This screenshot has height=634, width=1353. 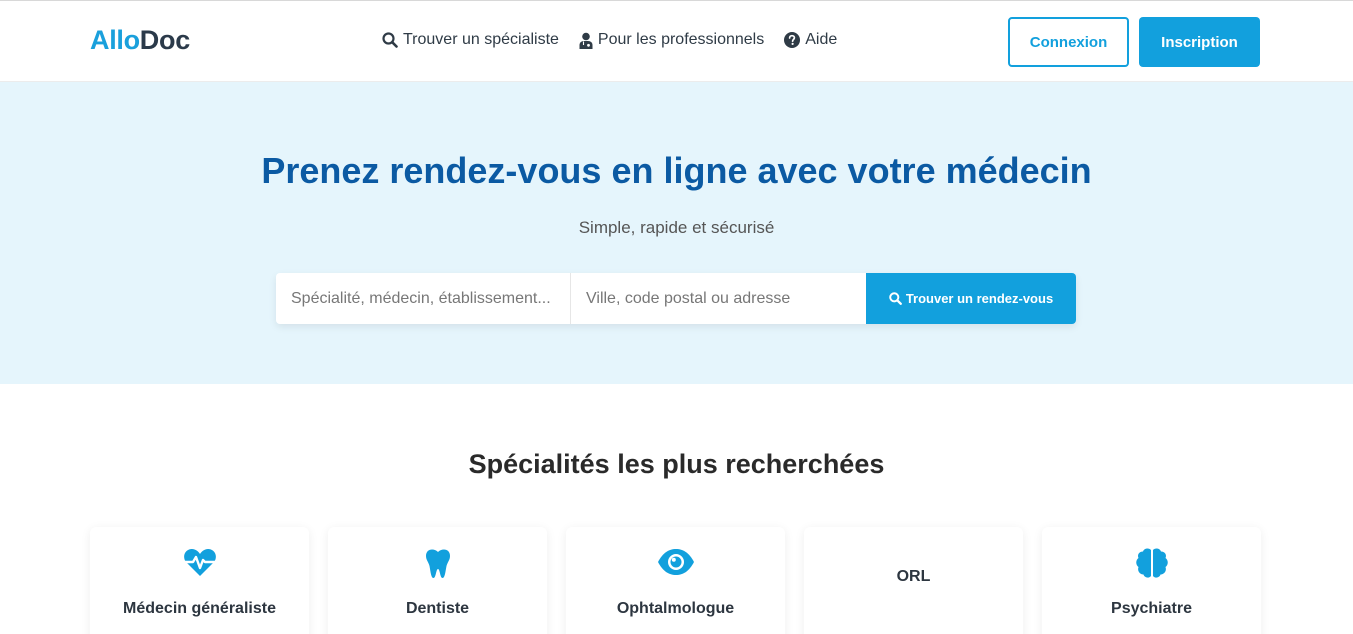 What do you see at coordinates (115, 40) in the screenshot?
I see `logo-part-allo: Allo` at bounding box center [115, 40].